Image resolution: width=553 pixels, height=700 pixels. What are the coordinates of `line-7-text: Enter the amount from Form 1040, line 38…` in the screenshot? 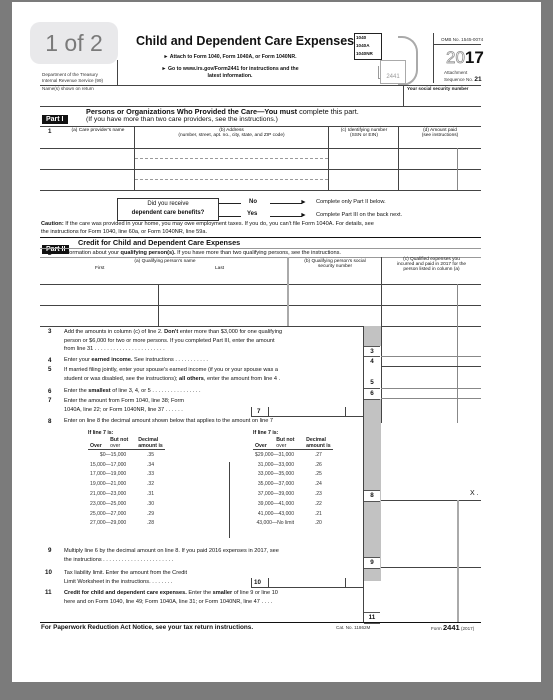 It's located at (124, 405).